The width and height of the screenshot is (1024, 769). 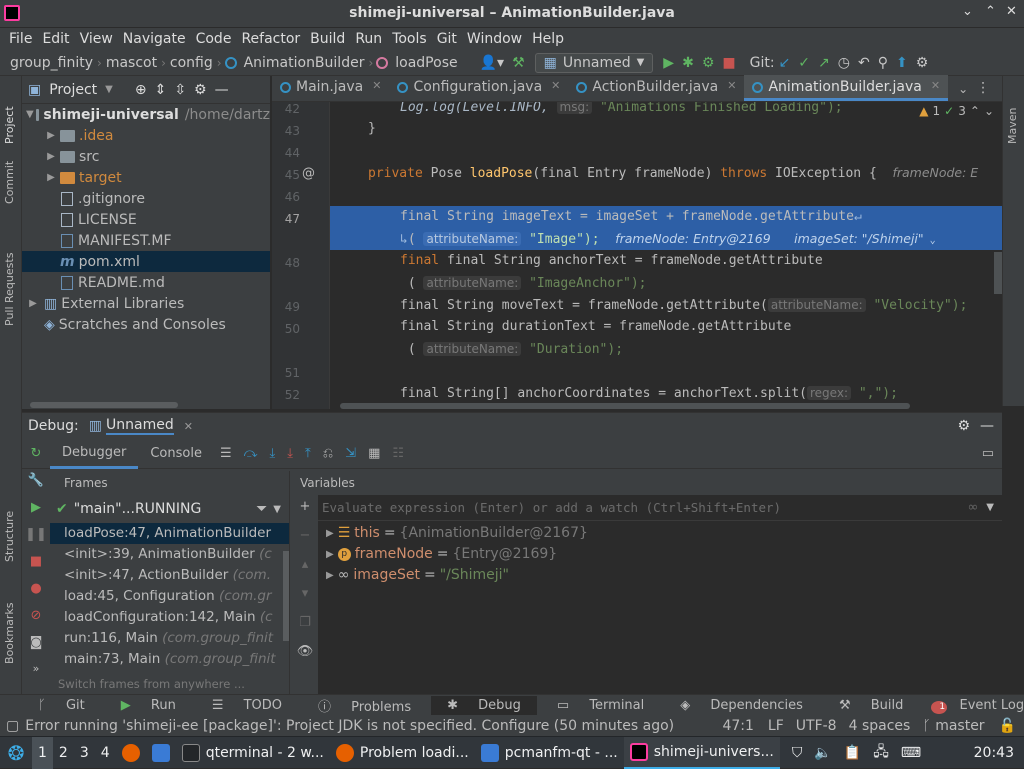 I want to click on git-commit-icon: ✓, so click(x=804, y=63).